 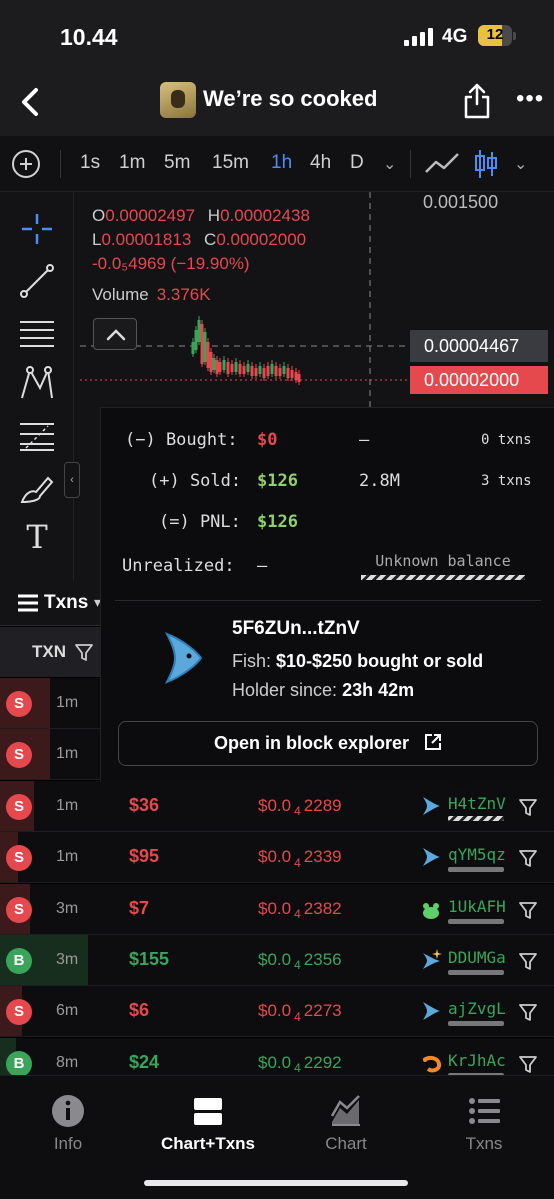 I want to click on status-time: 10.44, so click(x=89, y=37).